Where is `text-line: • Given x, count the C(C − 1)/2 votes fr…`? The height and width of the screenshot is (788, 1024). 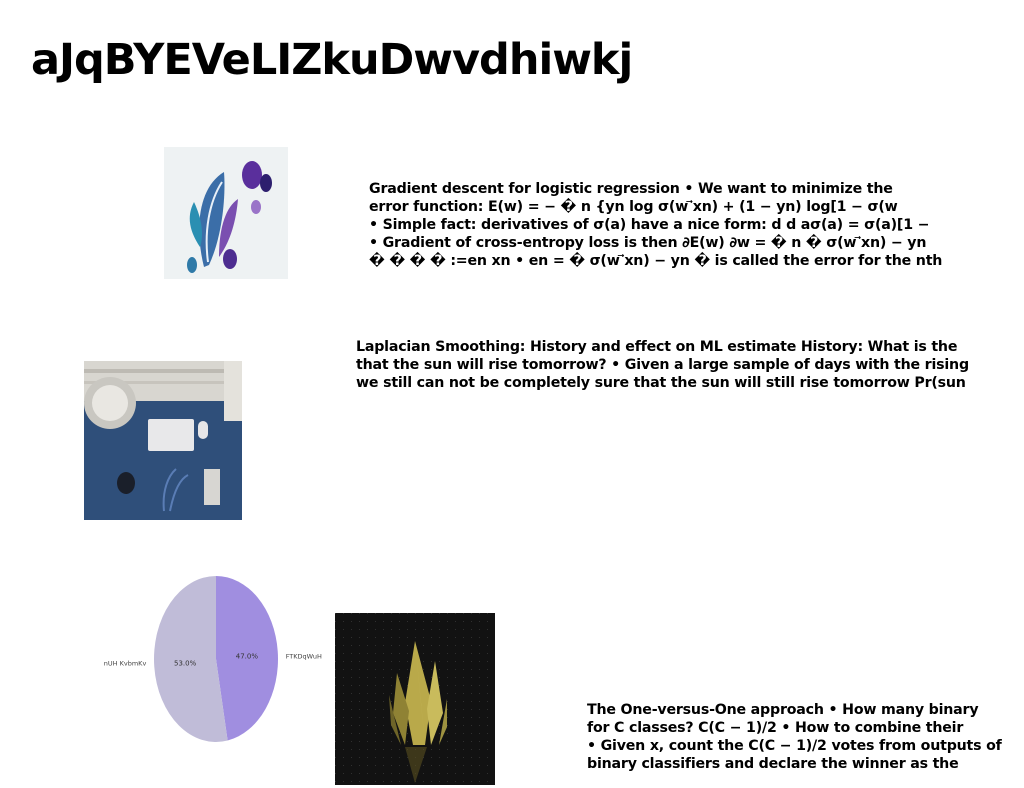 text-line: • Given x, count the C(C − 1)/2 votes fr… is located at coordinates (794, 746).